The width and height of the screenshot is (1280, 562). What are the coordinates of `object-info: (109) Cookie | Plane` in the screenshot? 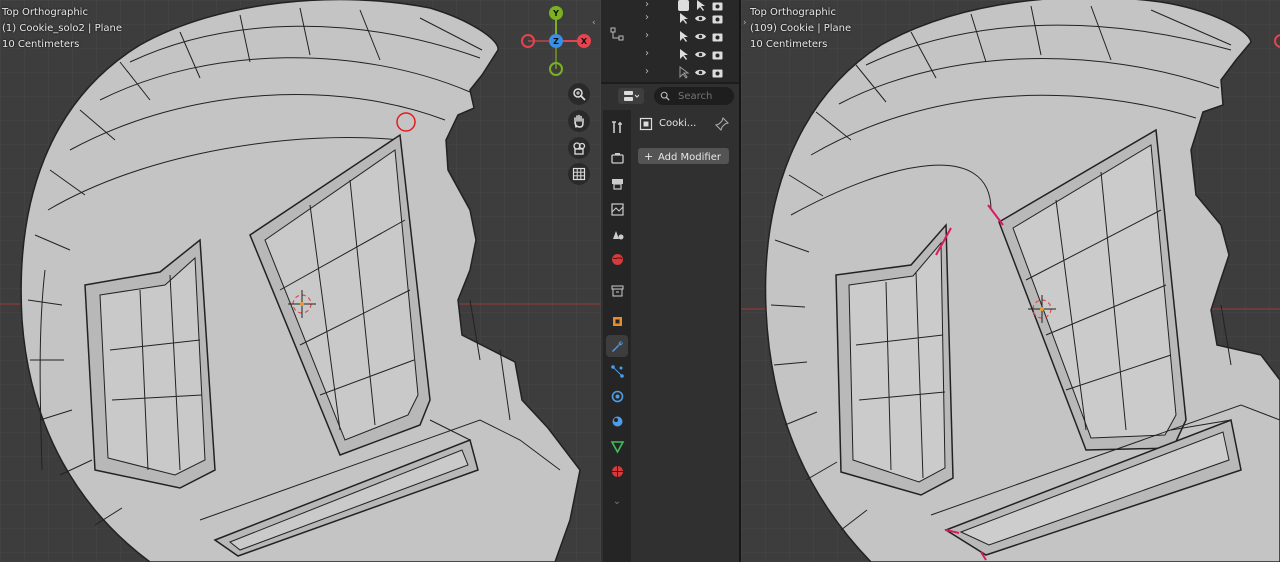 It's located at (801, 28).